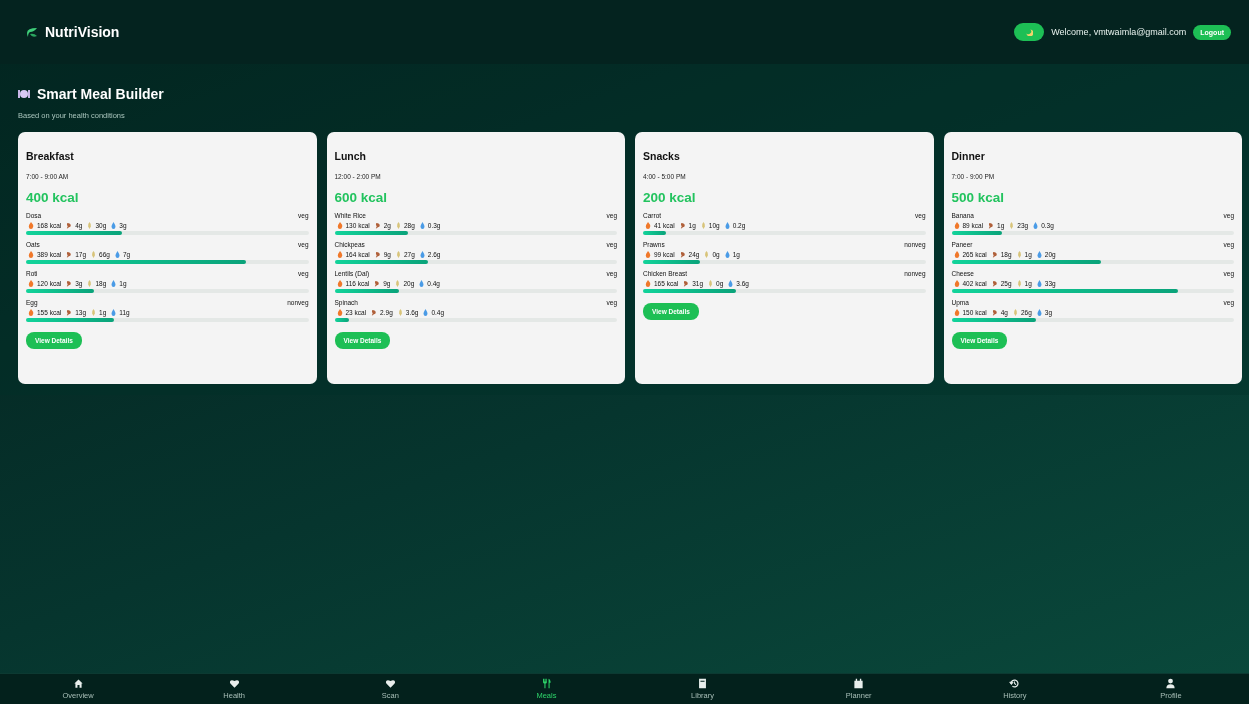 This screenshot has width=1249, height=704. I want to click on utensils-icon, so click(546, 683).